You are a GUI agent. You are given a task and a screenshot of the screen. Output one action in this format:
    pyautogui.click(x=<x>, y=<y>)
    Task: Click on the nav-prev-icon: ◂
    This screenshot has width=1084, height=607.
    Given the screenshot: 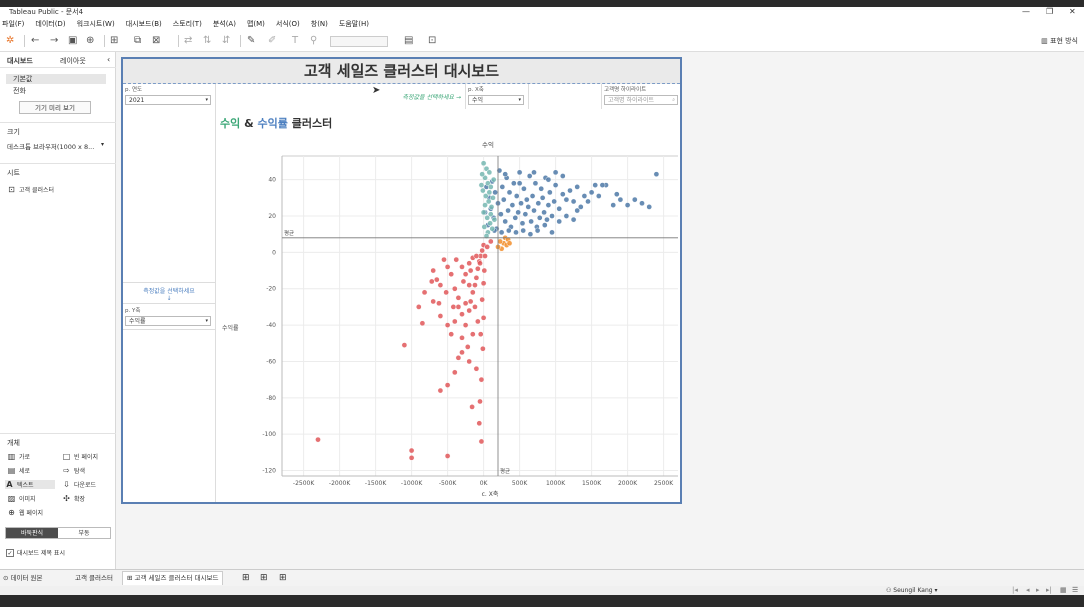 What is the action you would take?
    pyautogui.click(x=1028, y=590)
    